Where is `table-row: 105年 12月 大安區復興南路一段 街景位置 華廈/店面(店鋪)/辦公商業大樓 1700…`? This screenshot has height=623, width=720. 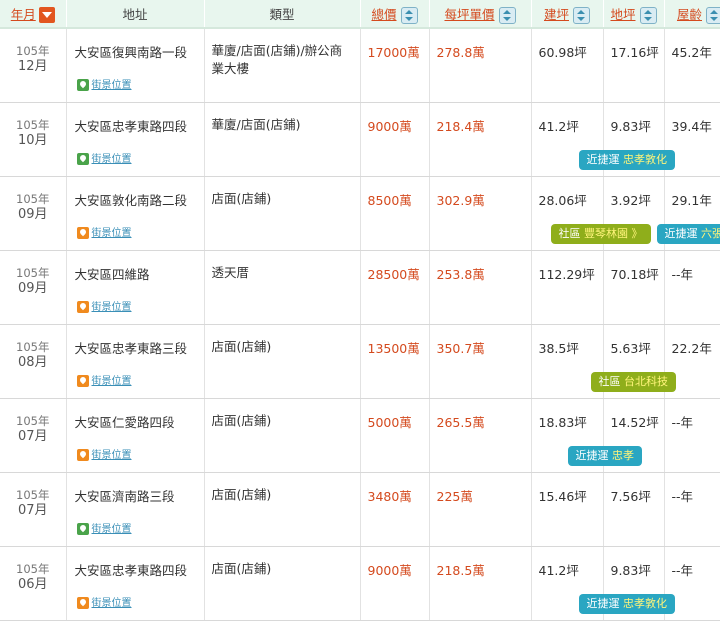
table-row: 105年 12月 大安區復興南路一段 街景位置 華廈/店面(店鋪)/辦公商業大樓 1700… is located at coordinates (360, 65).